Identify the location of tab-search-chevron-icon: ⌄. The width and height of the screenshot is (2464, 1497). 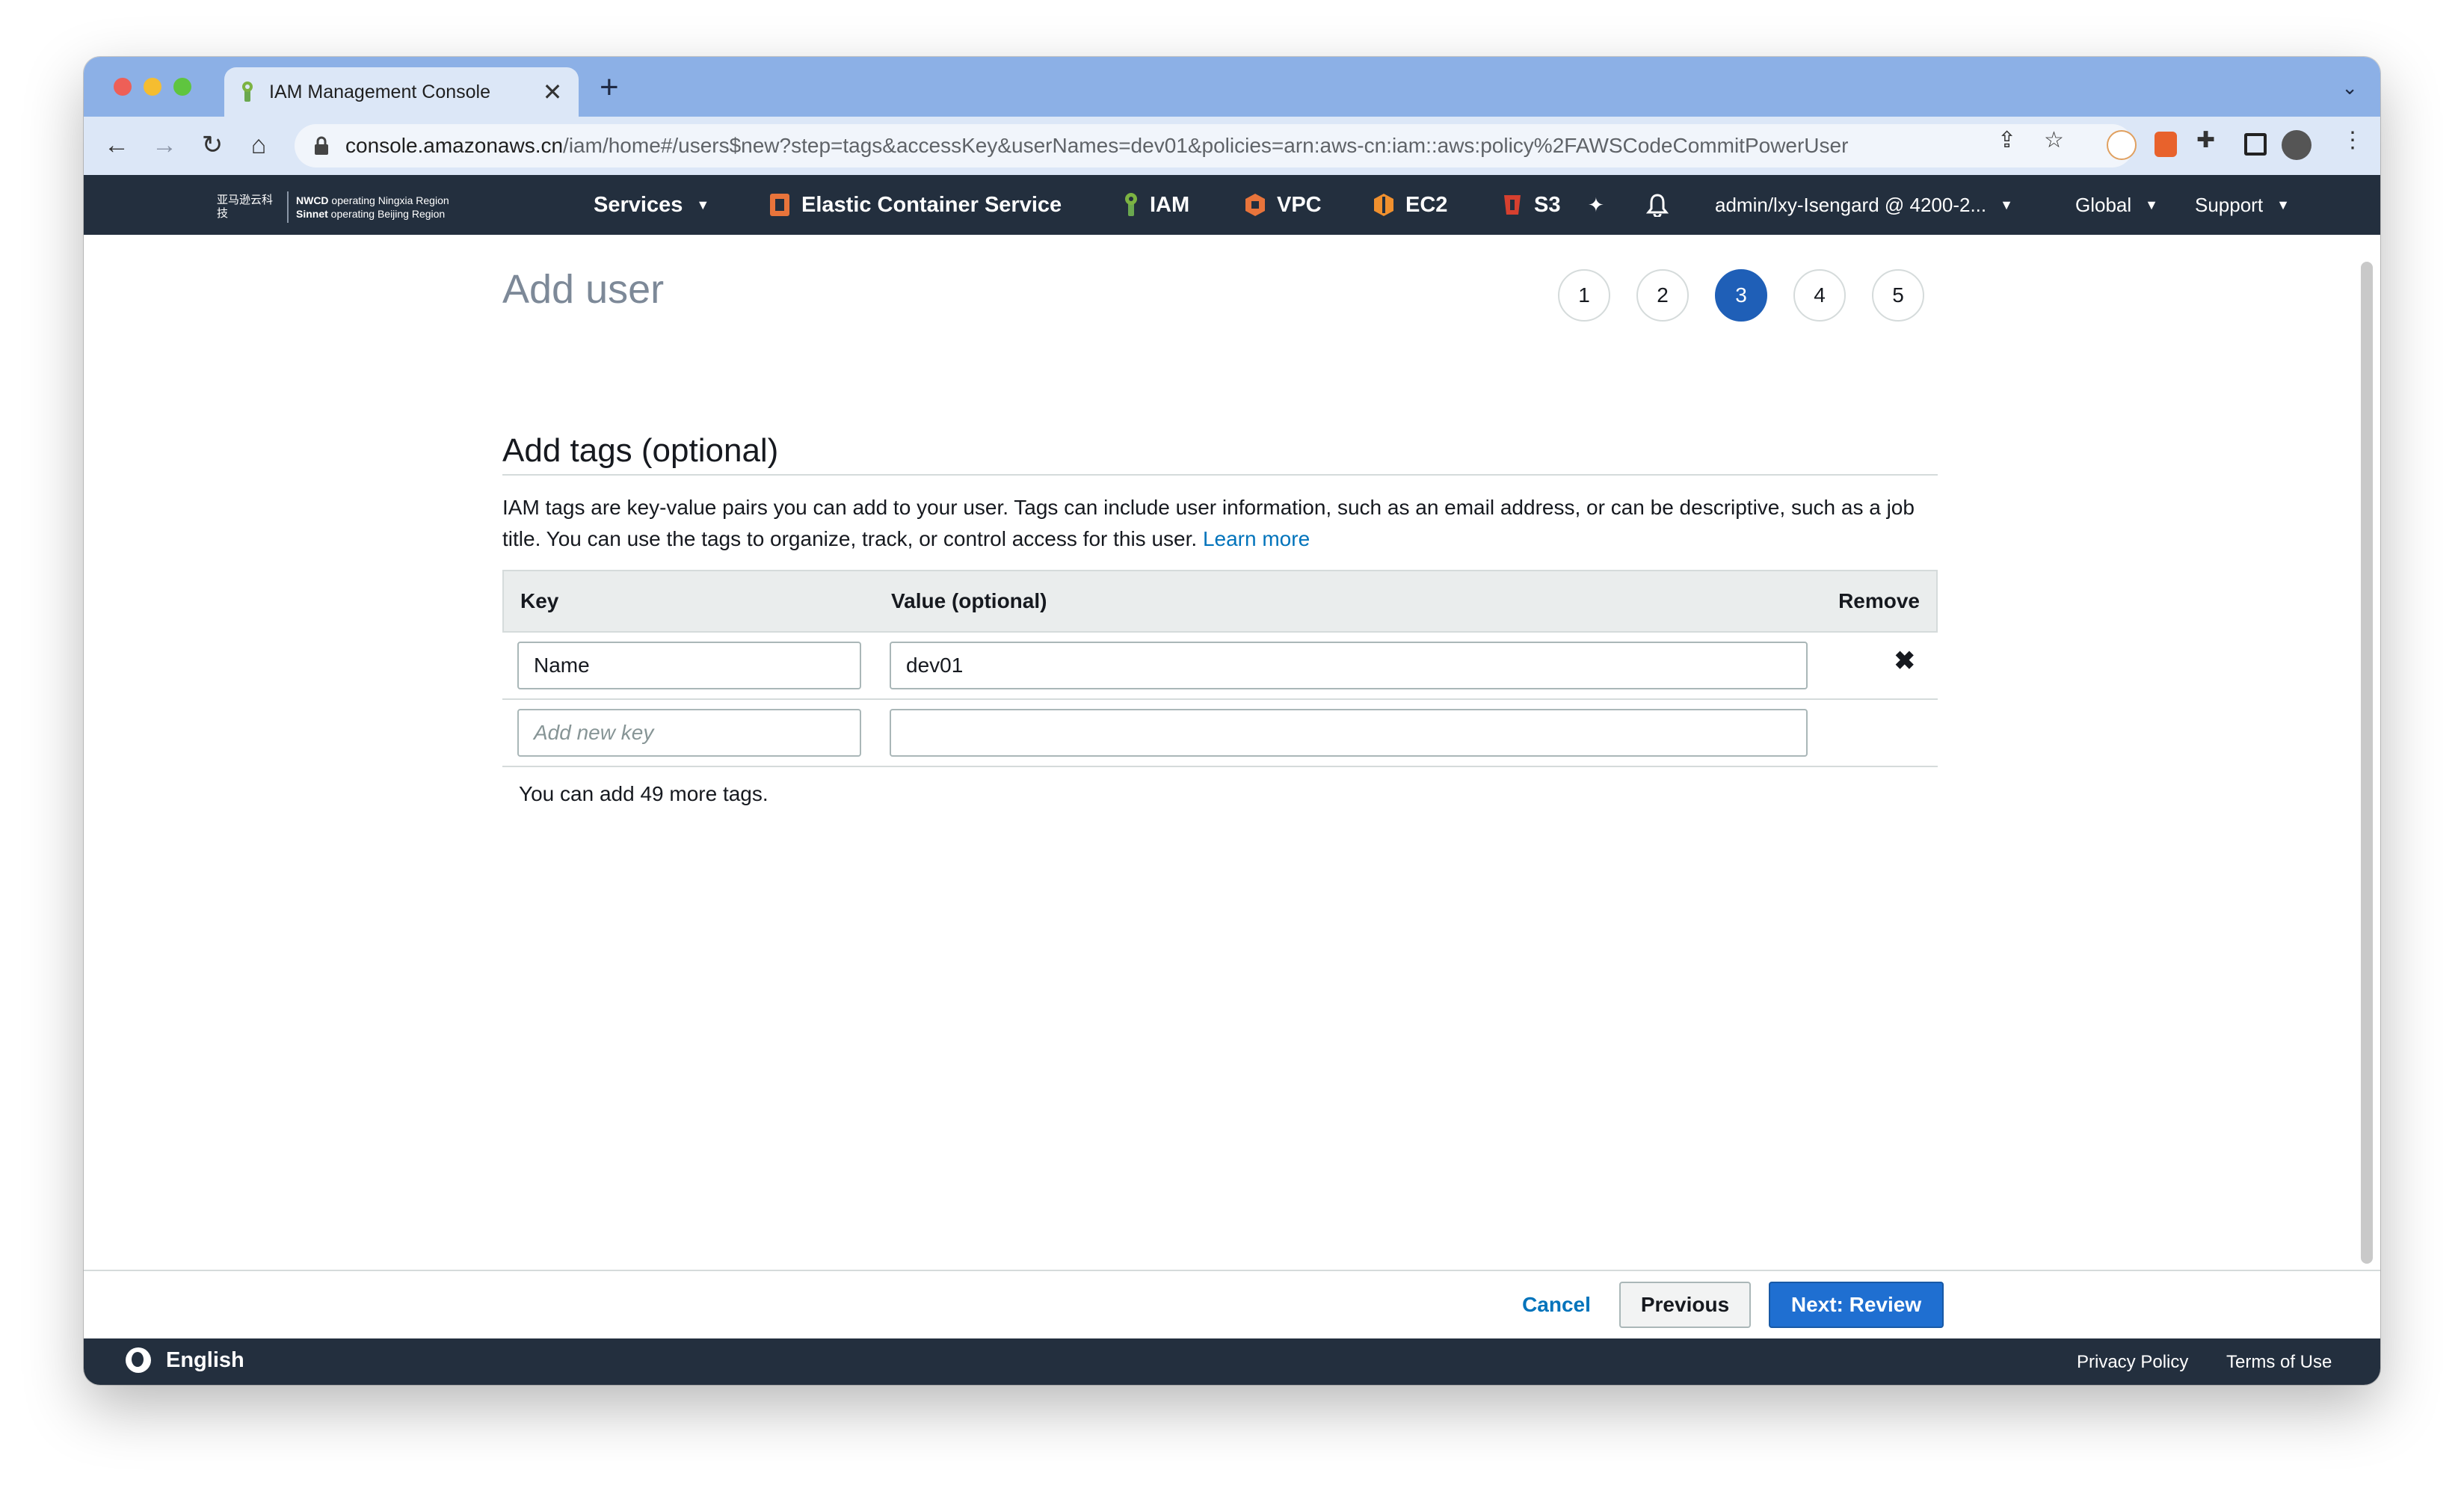
(2349, 87).